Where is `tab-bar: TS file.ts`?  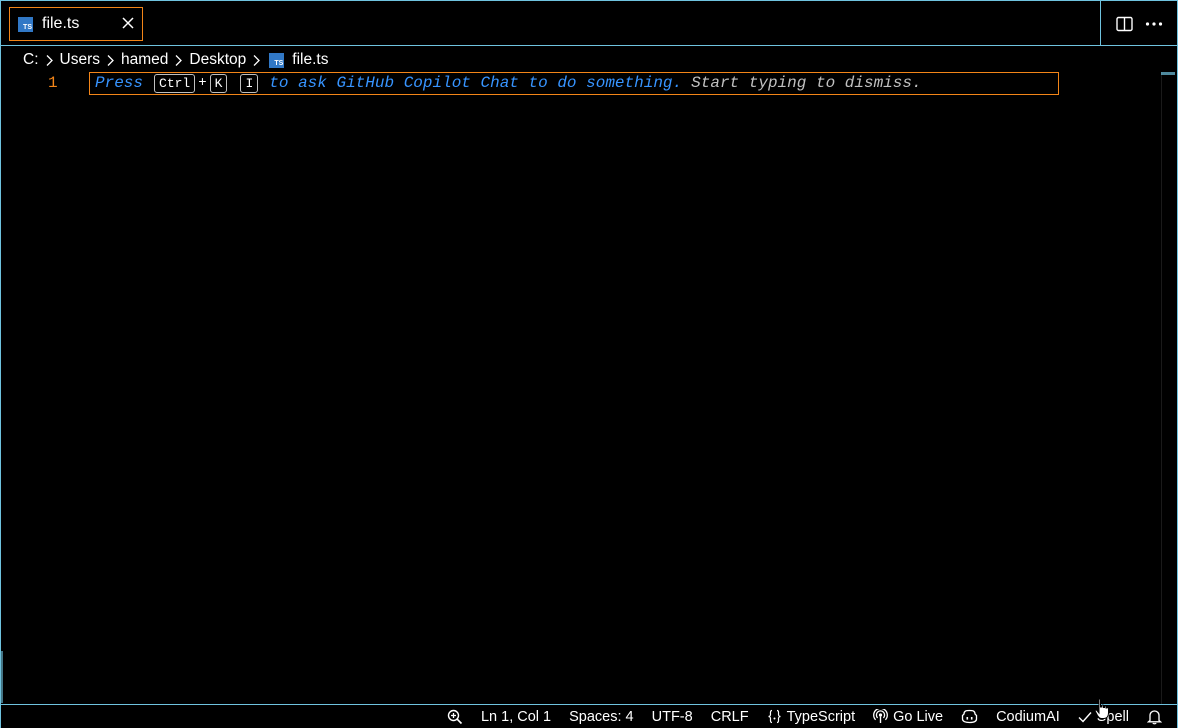 tab-bar: TS file.ts is located at coordinates (589, 23).